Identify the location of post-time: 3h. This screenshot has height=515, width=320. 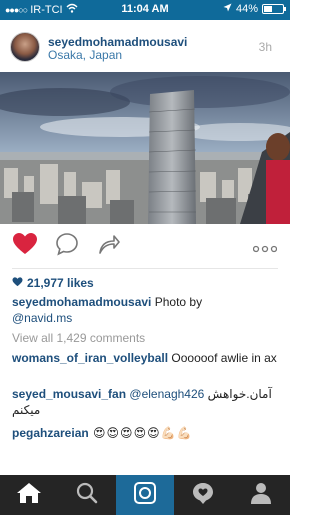
(265, 47).